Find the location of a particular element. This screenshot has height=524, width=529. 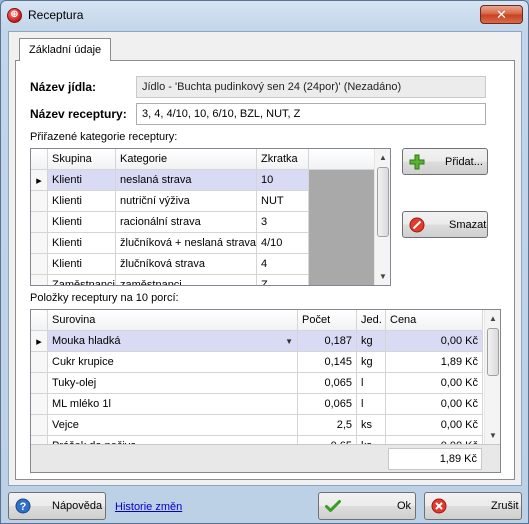

table-row: ▸ Klienti neslaná strava 10 is located at coordinates (210, 180).